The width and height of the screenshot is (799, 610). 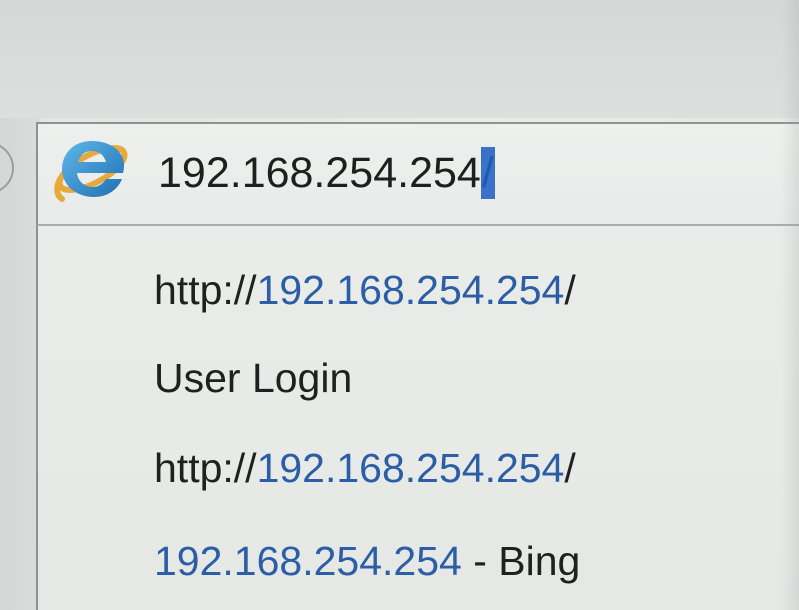 I want to click on address-autocomplete-selection: /, so click(x=487, y=173).